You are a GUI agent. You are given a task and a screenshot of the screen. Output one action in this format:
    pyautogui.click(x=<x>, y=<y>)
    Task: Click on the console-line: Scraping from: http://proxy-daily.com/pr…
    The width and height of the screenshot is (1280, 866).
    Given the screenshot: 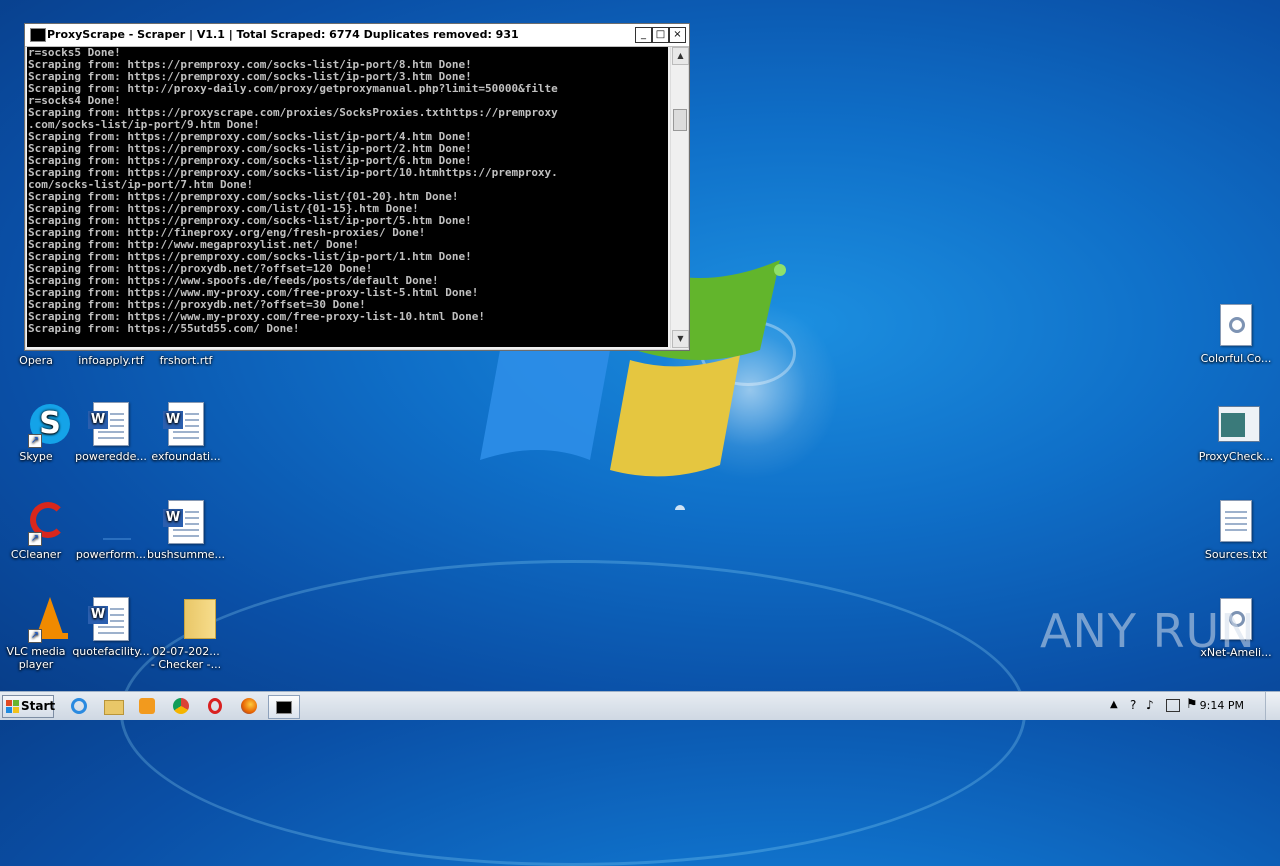 What is the action you would take?
    pyautogui.click(x=293, y=88)
    